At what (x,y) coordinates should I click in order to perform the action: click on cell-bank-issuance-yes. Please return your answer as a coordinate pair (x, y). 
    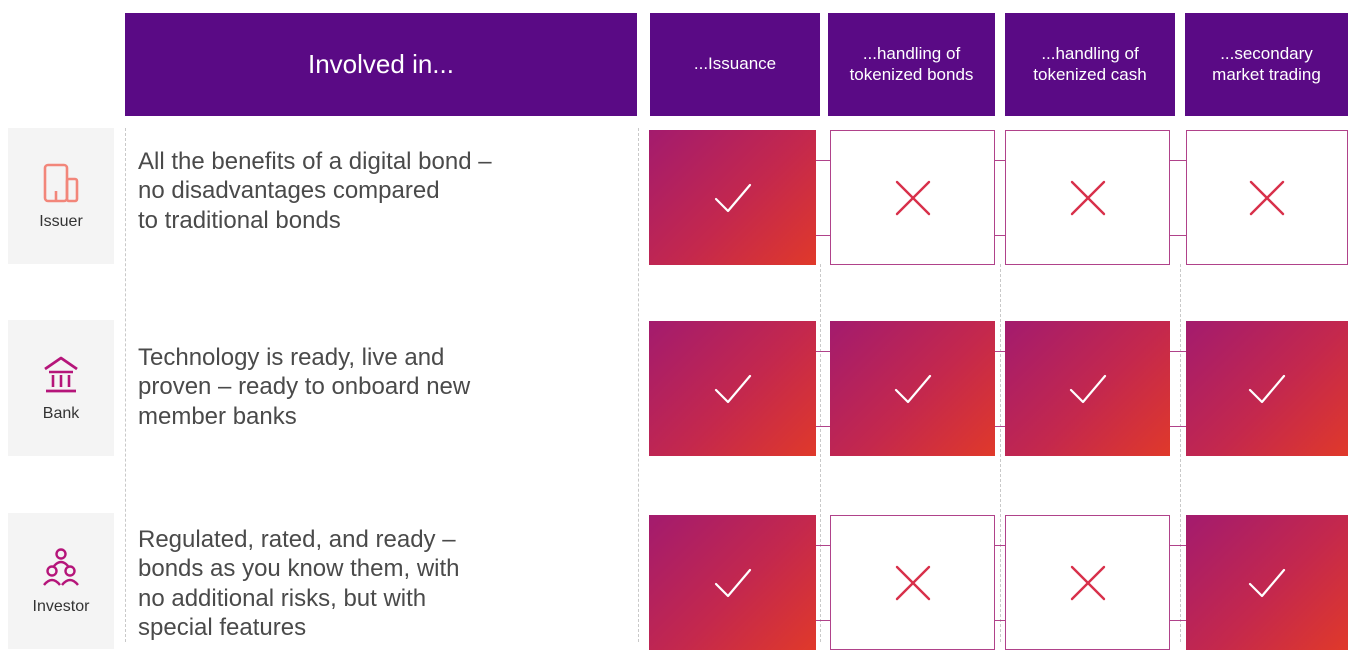
    Looking at the image, I should click on (732, 388).